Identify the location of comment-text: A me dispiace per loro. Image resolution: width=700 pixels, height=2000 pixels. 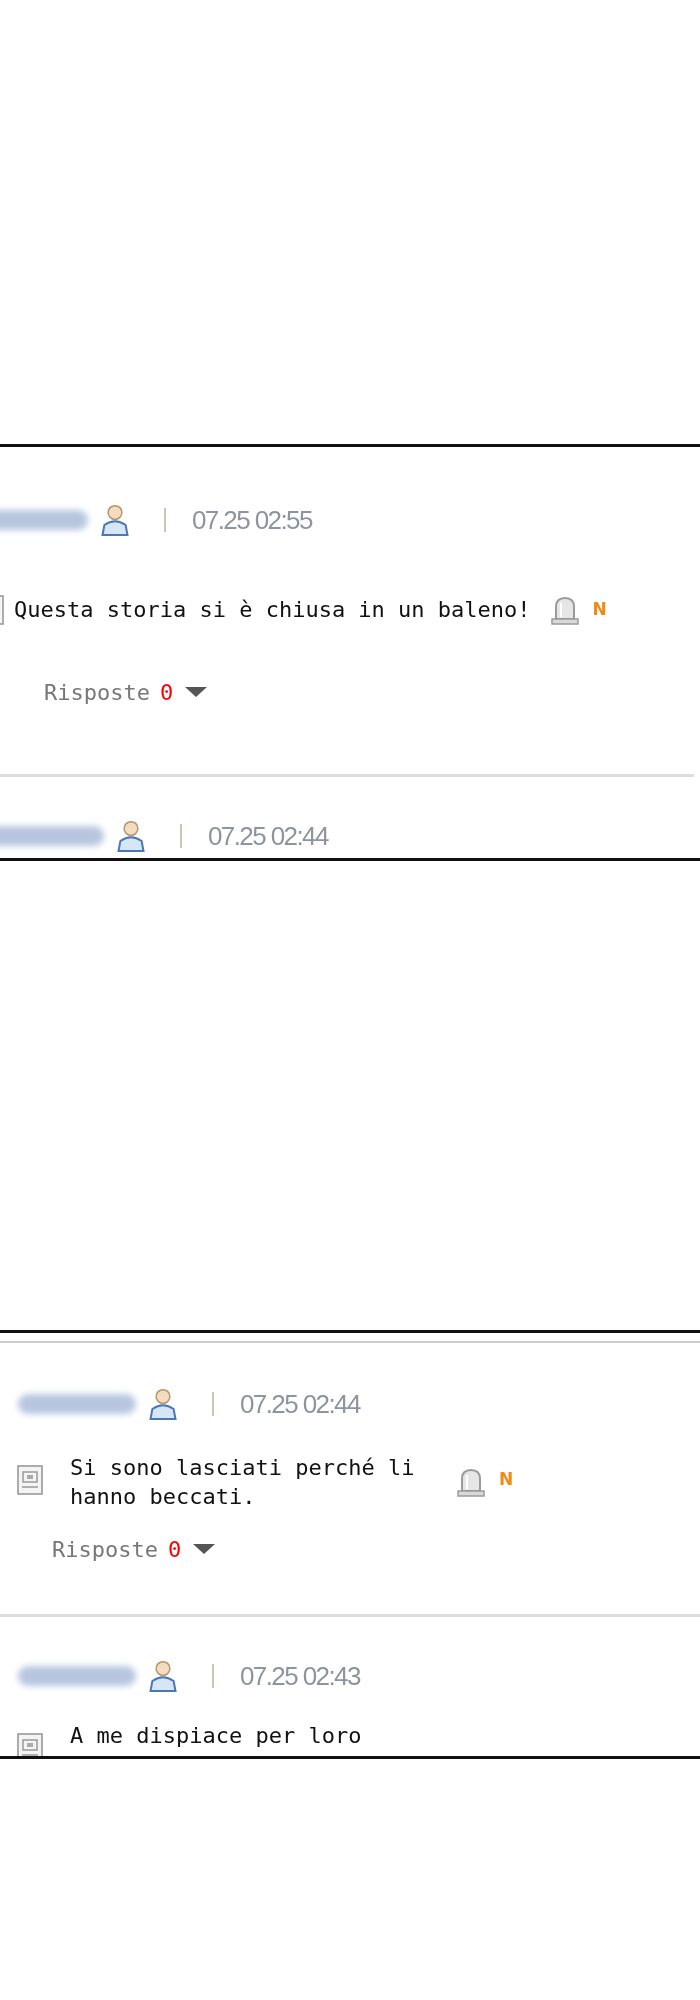
(216, 1736).